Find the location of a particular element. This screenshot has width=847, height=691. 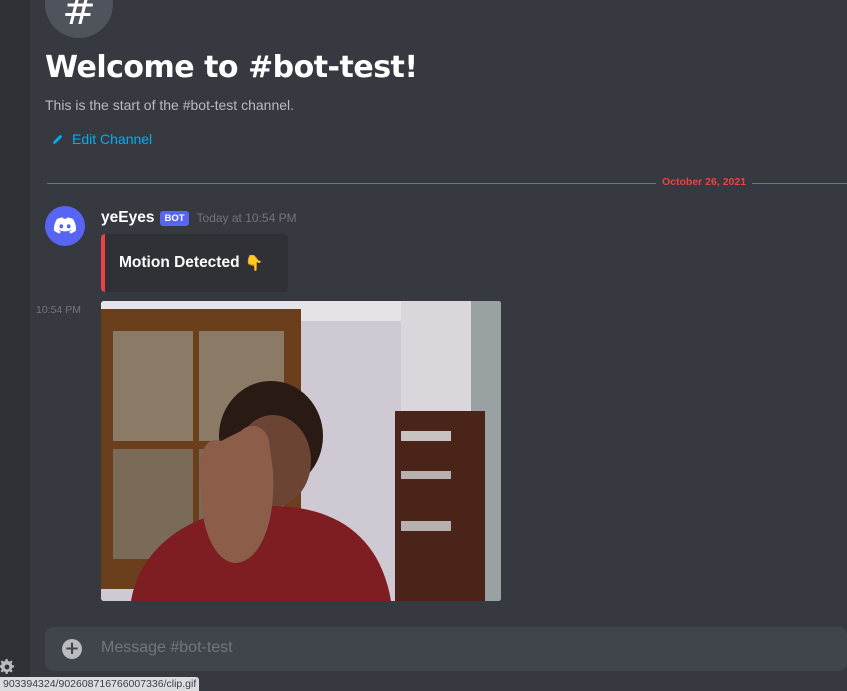

message-header: yeEyes BOT Today at 10:54 PM is located at coordinates (199, 218).